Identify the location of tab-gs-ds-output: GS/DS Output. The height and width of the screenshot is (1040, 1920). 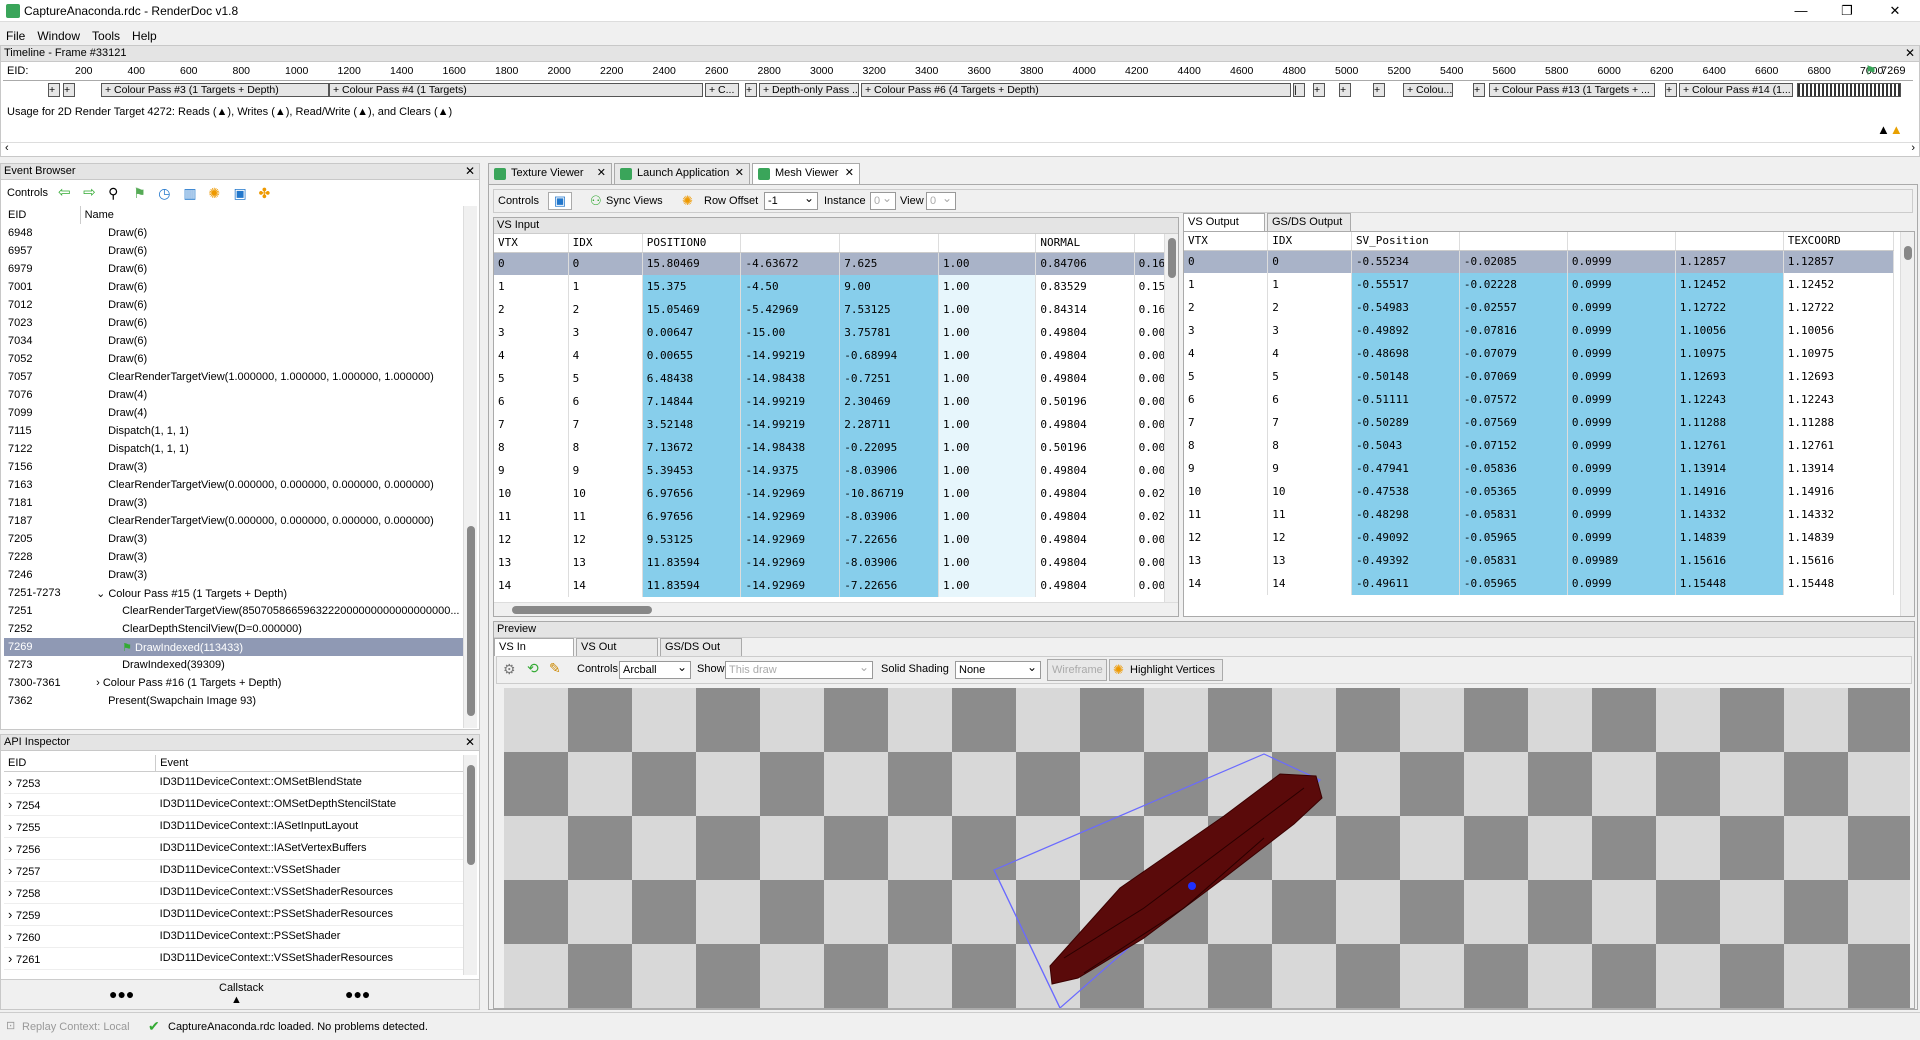
(1309, 222).